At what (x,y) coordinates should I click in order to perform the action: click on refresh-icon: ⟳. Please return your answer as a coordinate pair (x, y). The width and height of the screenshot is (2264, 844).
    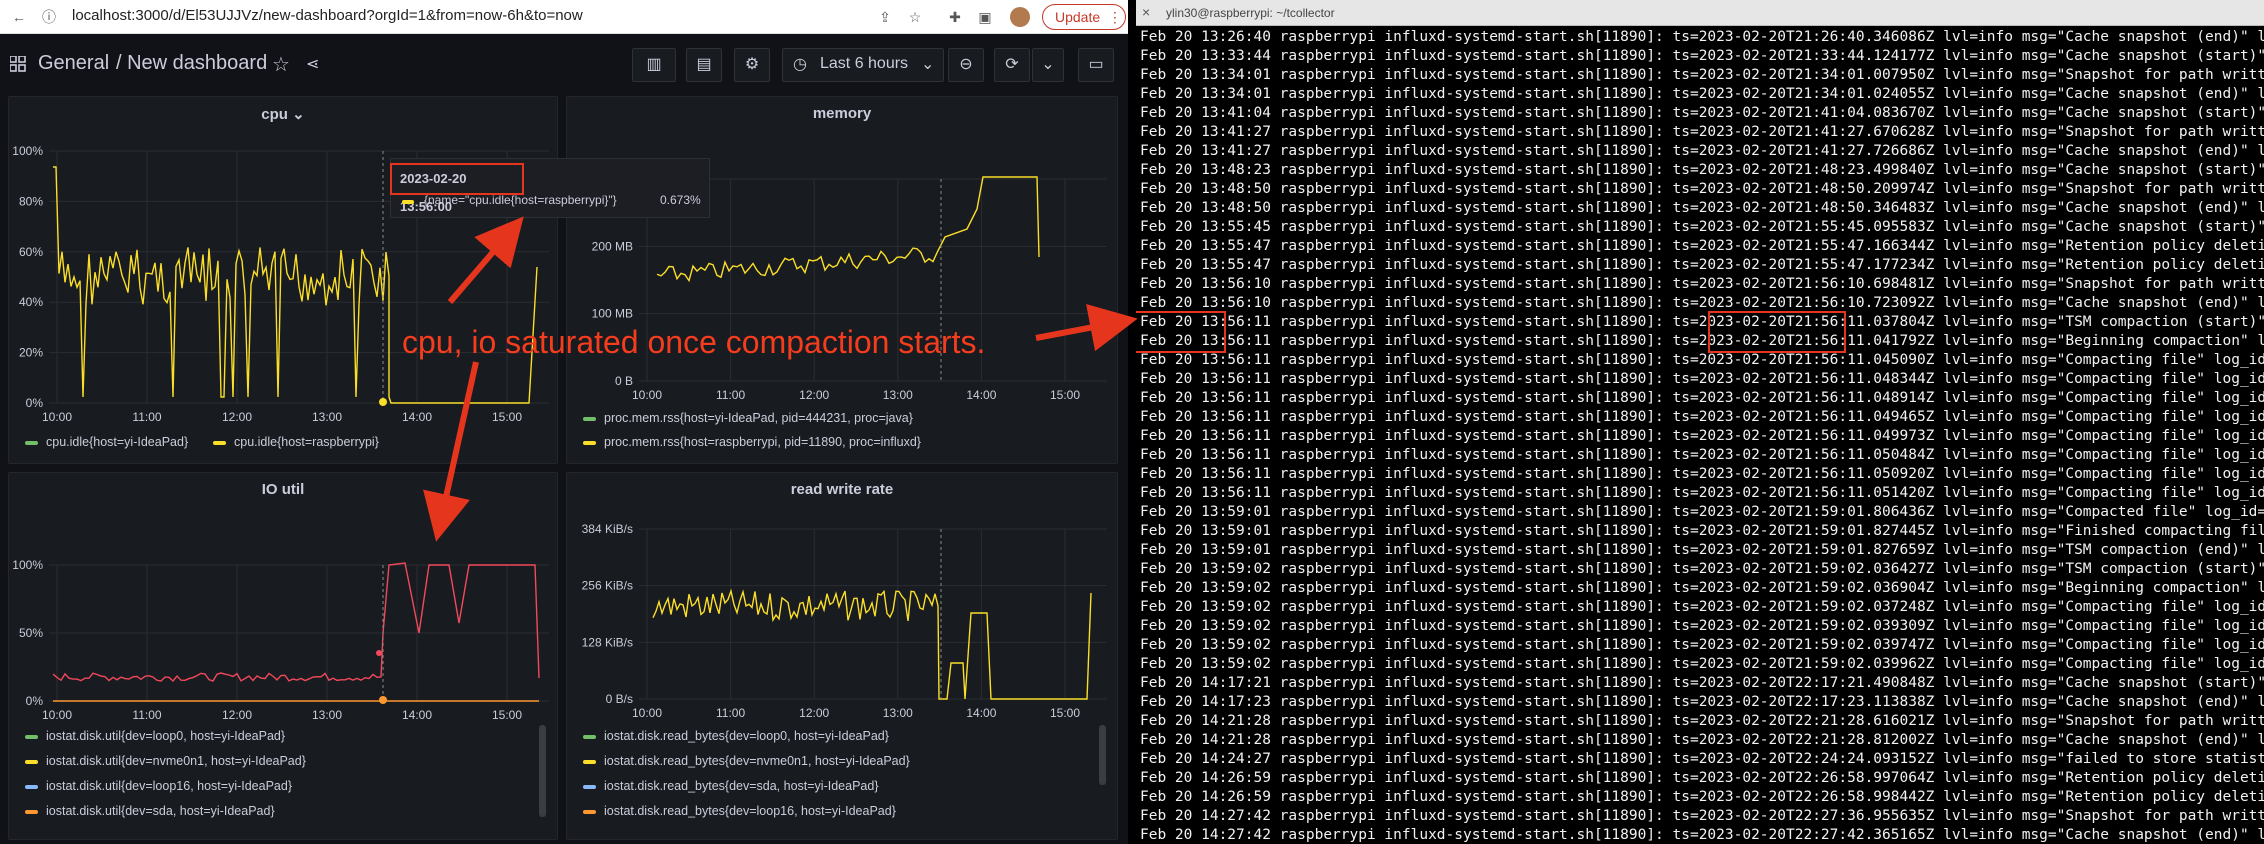
    Looking at the image, I should click on (1012, 65).